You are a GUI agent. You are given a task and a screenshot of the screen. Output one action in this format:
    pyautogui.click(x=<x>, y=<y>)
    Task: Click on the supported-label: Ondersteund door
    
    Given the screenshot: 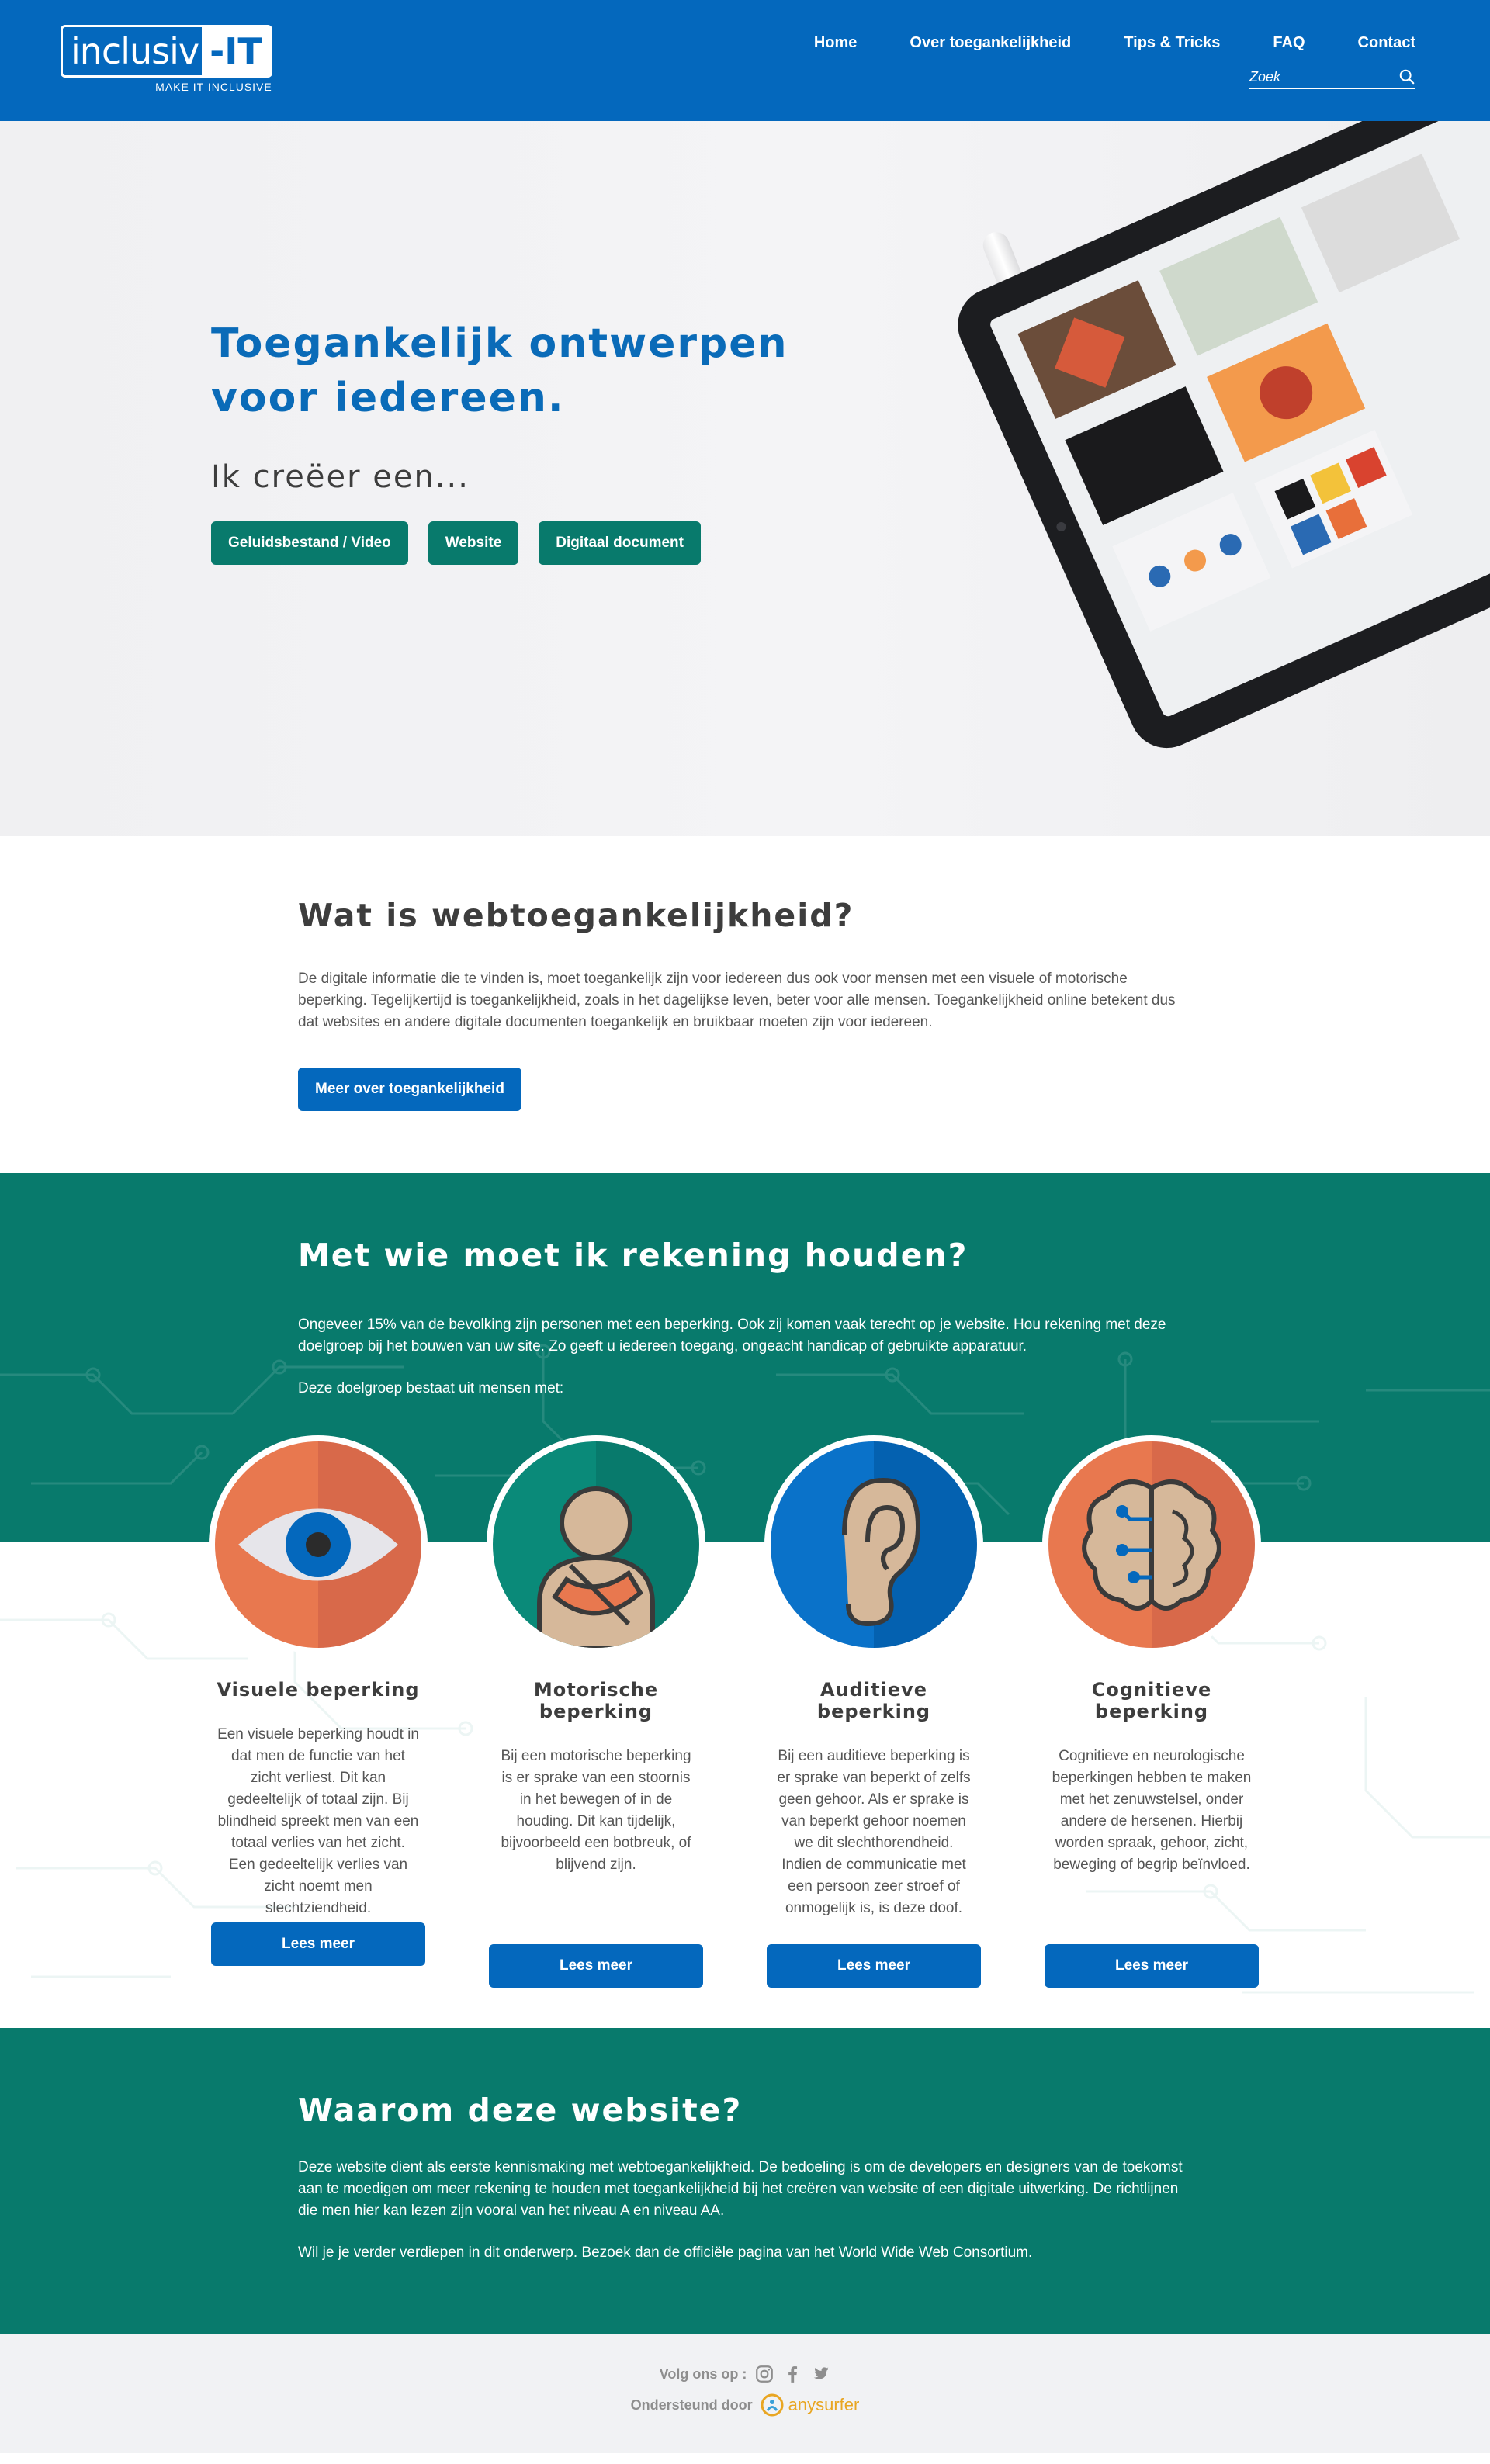 What is the action you would take?
    pyautogui.click(x=691, y=2405)
    